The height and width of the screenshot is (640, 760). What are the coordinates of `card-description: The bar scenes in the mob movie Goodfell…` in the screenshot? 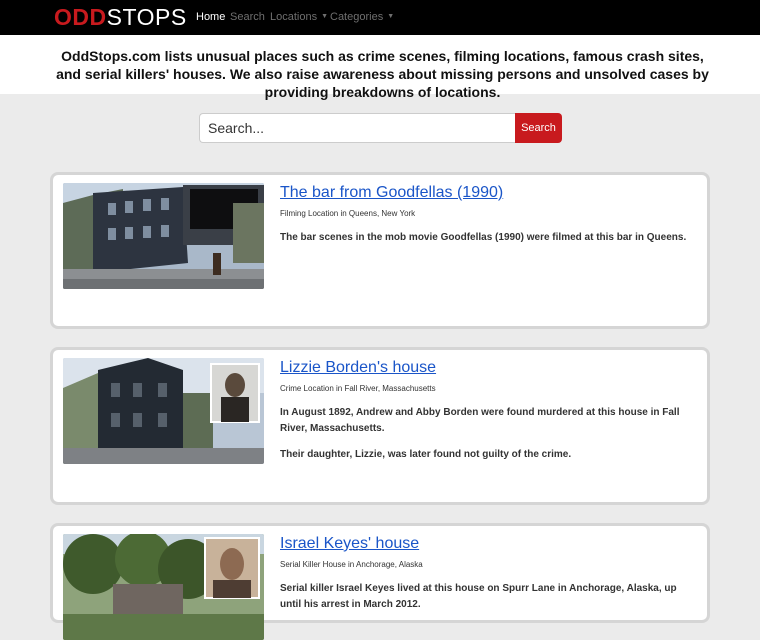 It's located at (483, 237).